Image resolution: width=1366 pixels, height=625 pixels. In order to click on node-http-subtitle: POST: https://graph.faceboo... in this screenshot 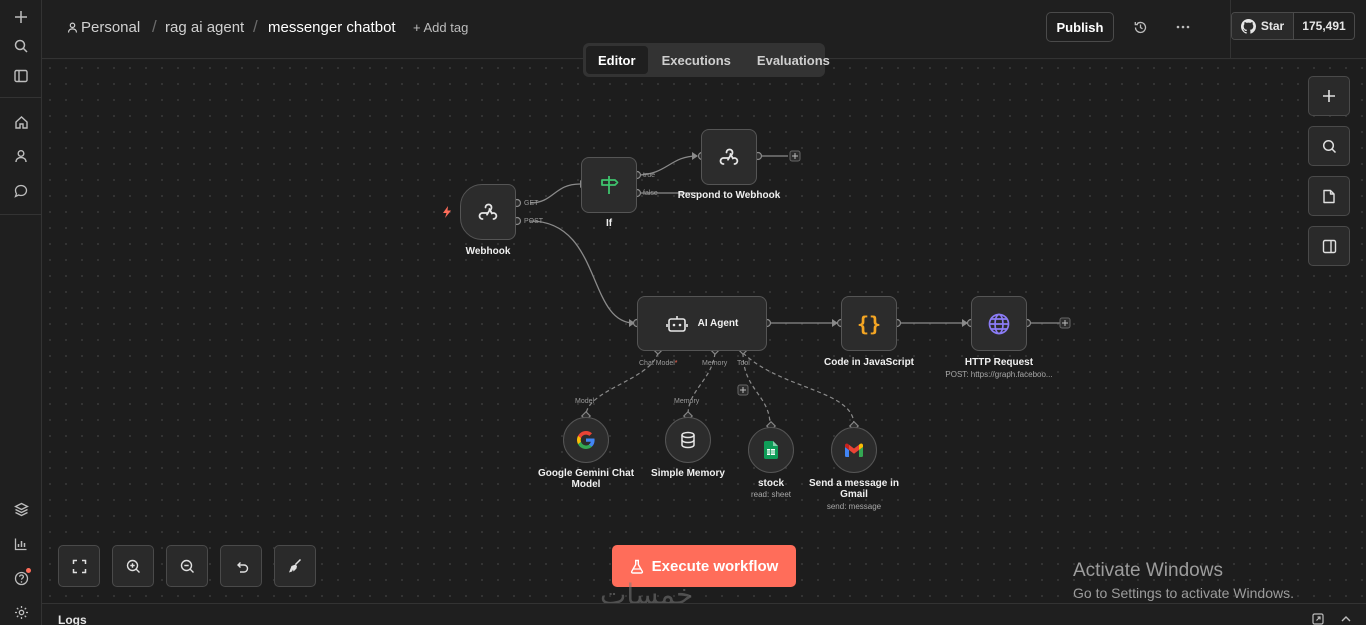, I will do `click(999, 374)`.